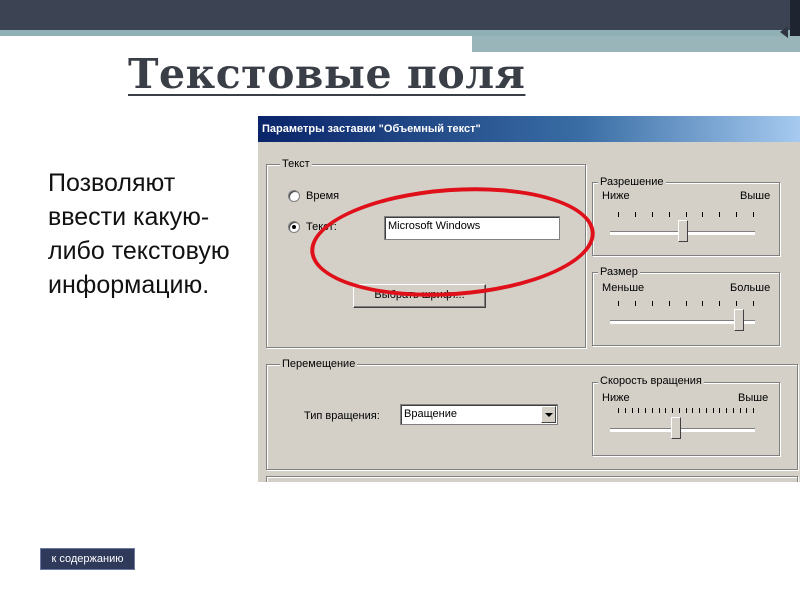 The height and width of the screenshot is (600, 800). I want to click on dialog-title-bar: Параметры заставки "Объемный текст", so click(529, 129).